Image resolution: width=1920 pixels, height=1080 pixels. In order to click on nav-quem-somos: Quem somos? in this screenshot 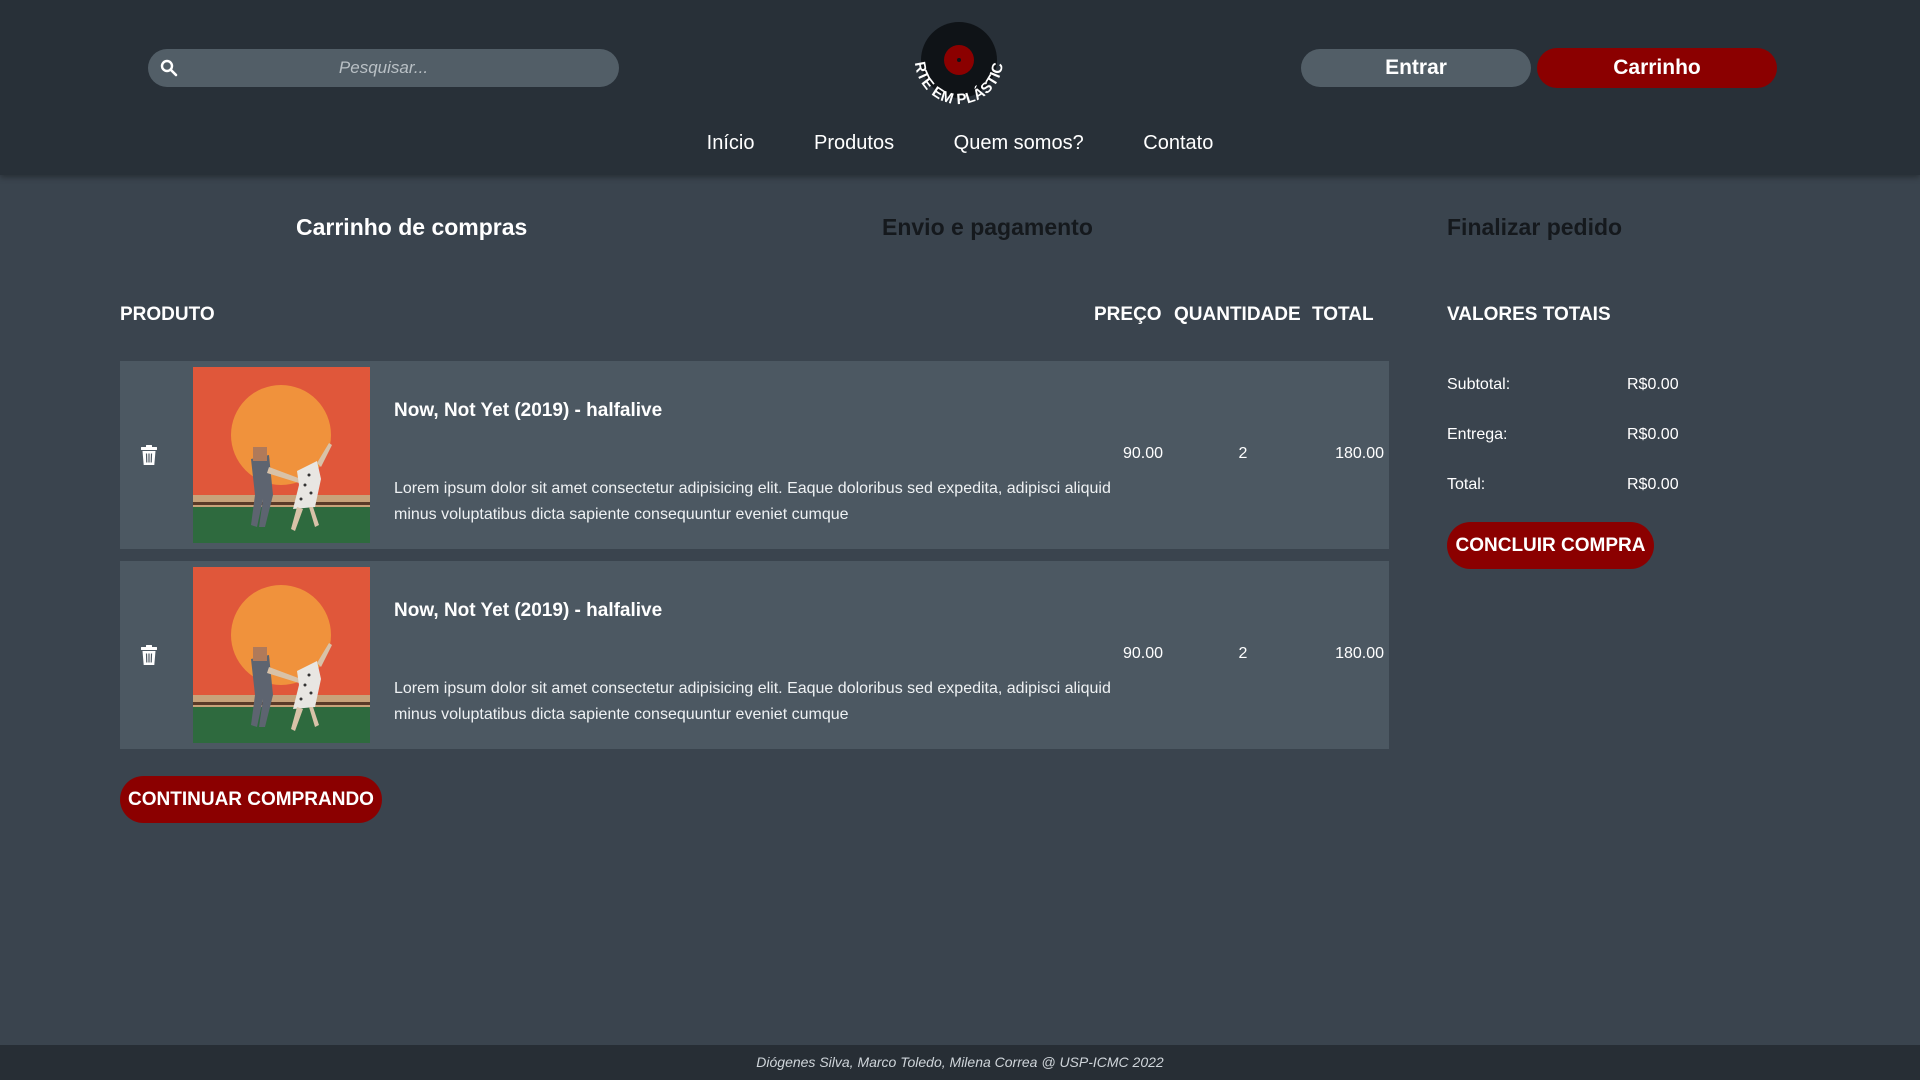, I will do `click(1019, 143)`.